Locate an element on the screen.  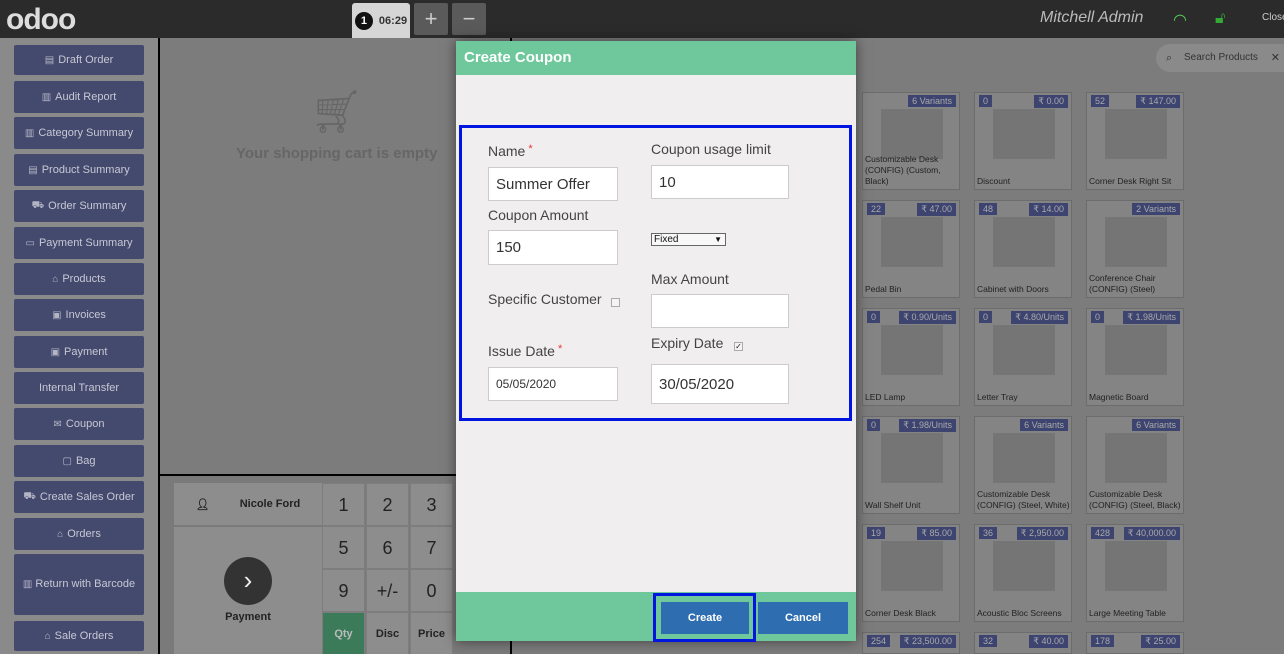
sidebar-item-coupon: ✉ Coupon is located at coordinates (79, 424).